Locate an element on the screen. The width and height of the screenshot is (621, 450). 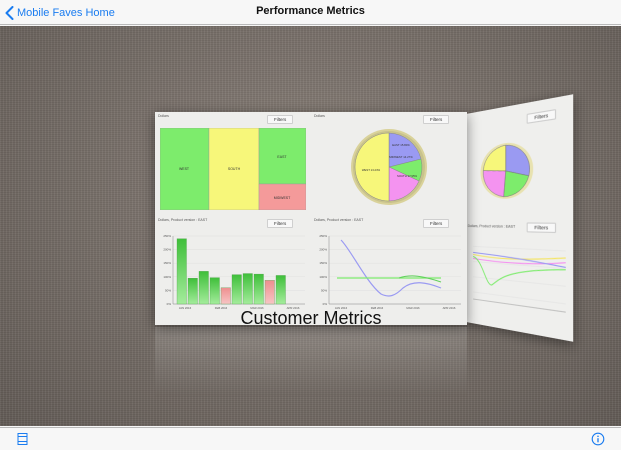
bar-y-tick-label: 250% is located at coordinates (167, 236).